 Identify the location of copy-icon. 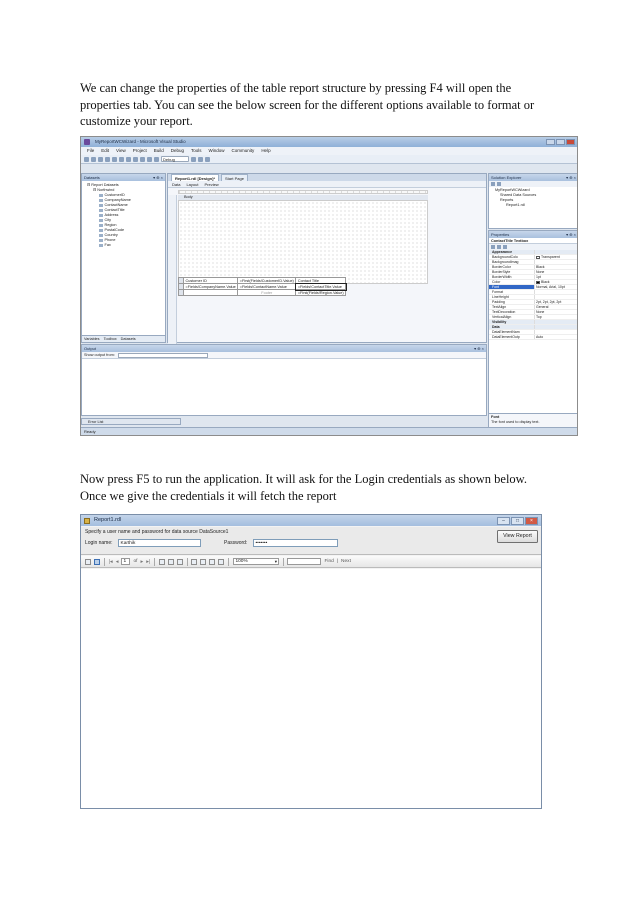
(128, 159).